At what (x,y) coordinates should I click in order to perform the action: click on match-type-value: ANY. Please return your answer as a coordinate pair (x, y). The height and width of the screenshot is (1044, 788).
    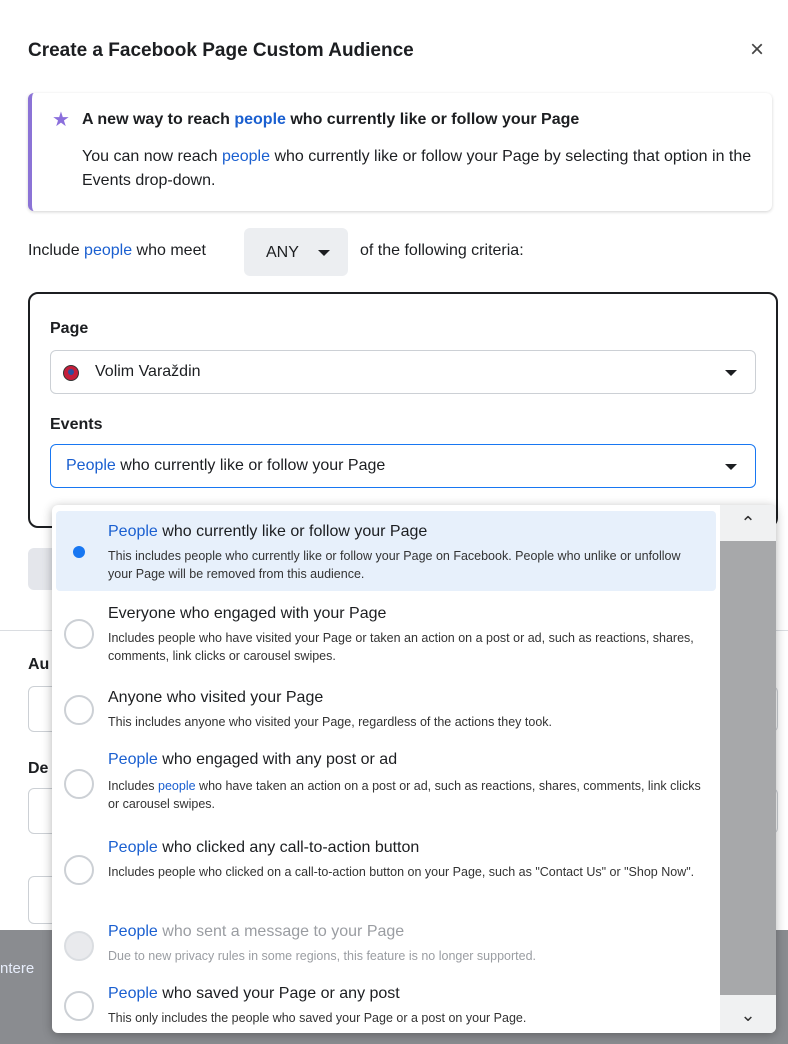
    Looking at the image, I should click on (282, 252).